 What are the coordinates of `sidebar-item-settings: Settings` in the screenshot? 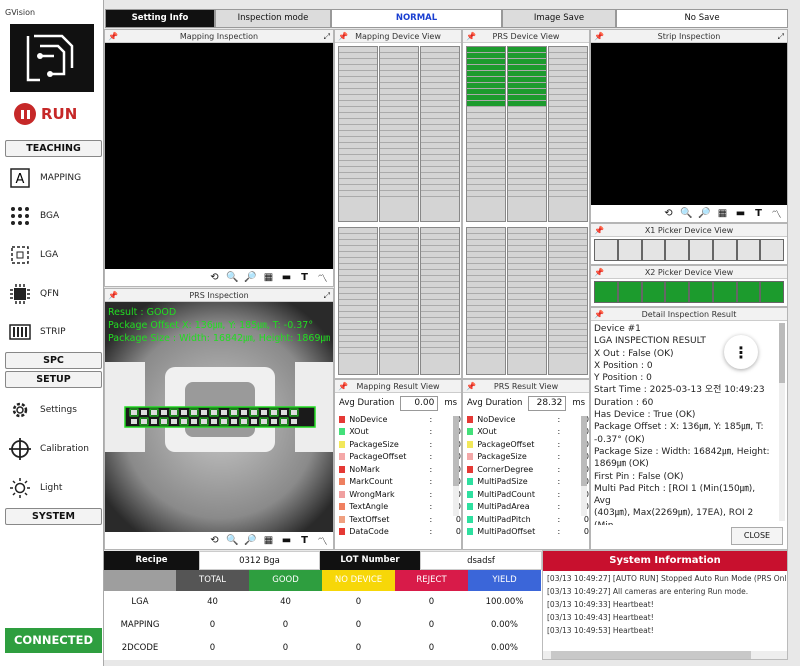 It's located at (55, 410).